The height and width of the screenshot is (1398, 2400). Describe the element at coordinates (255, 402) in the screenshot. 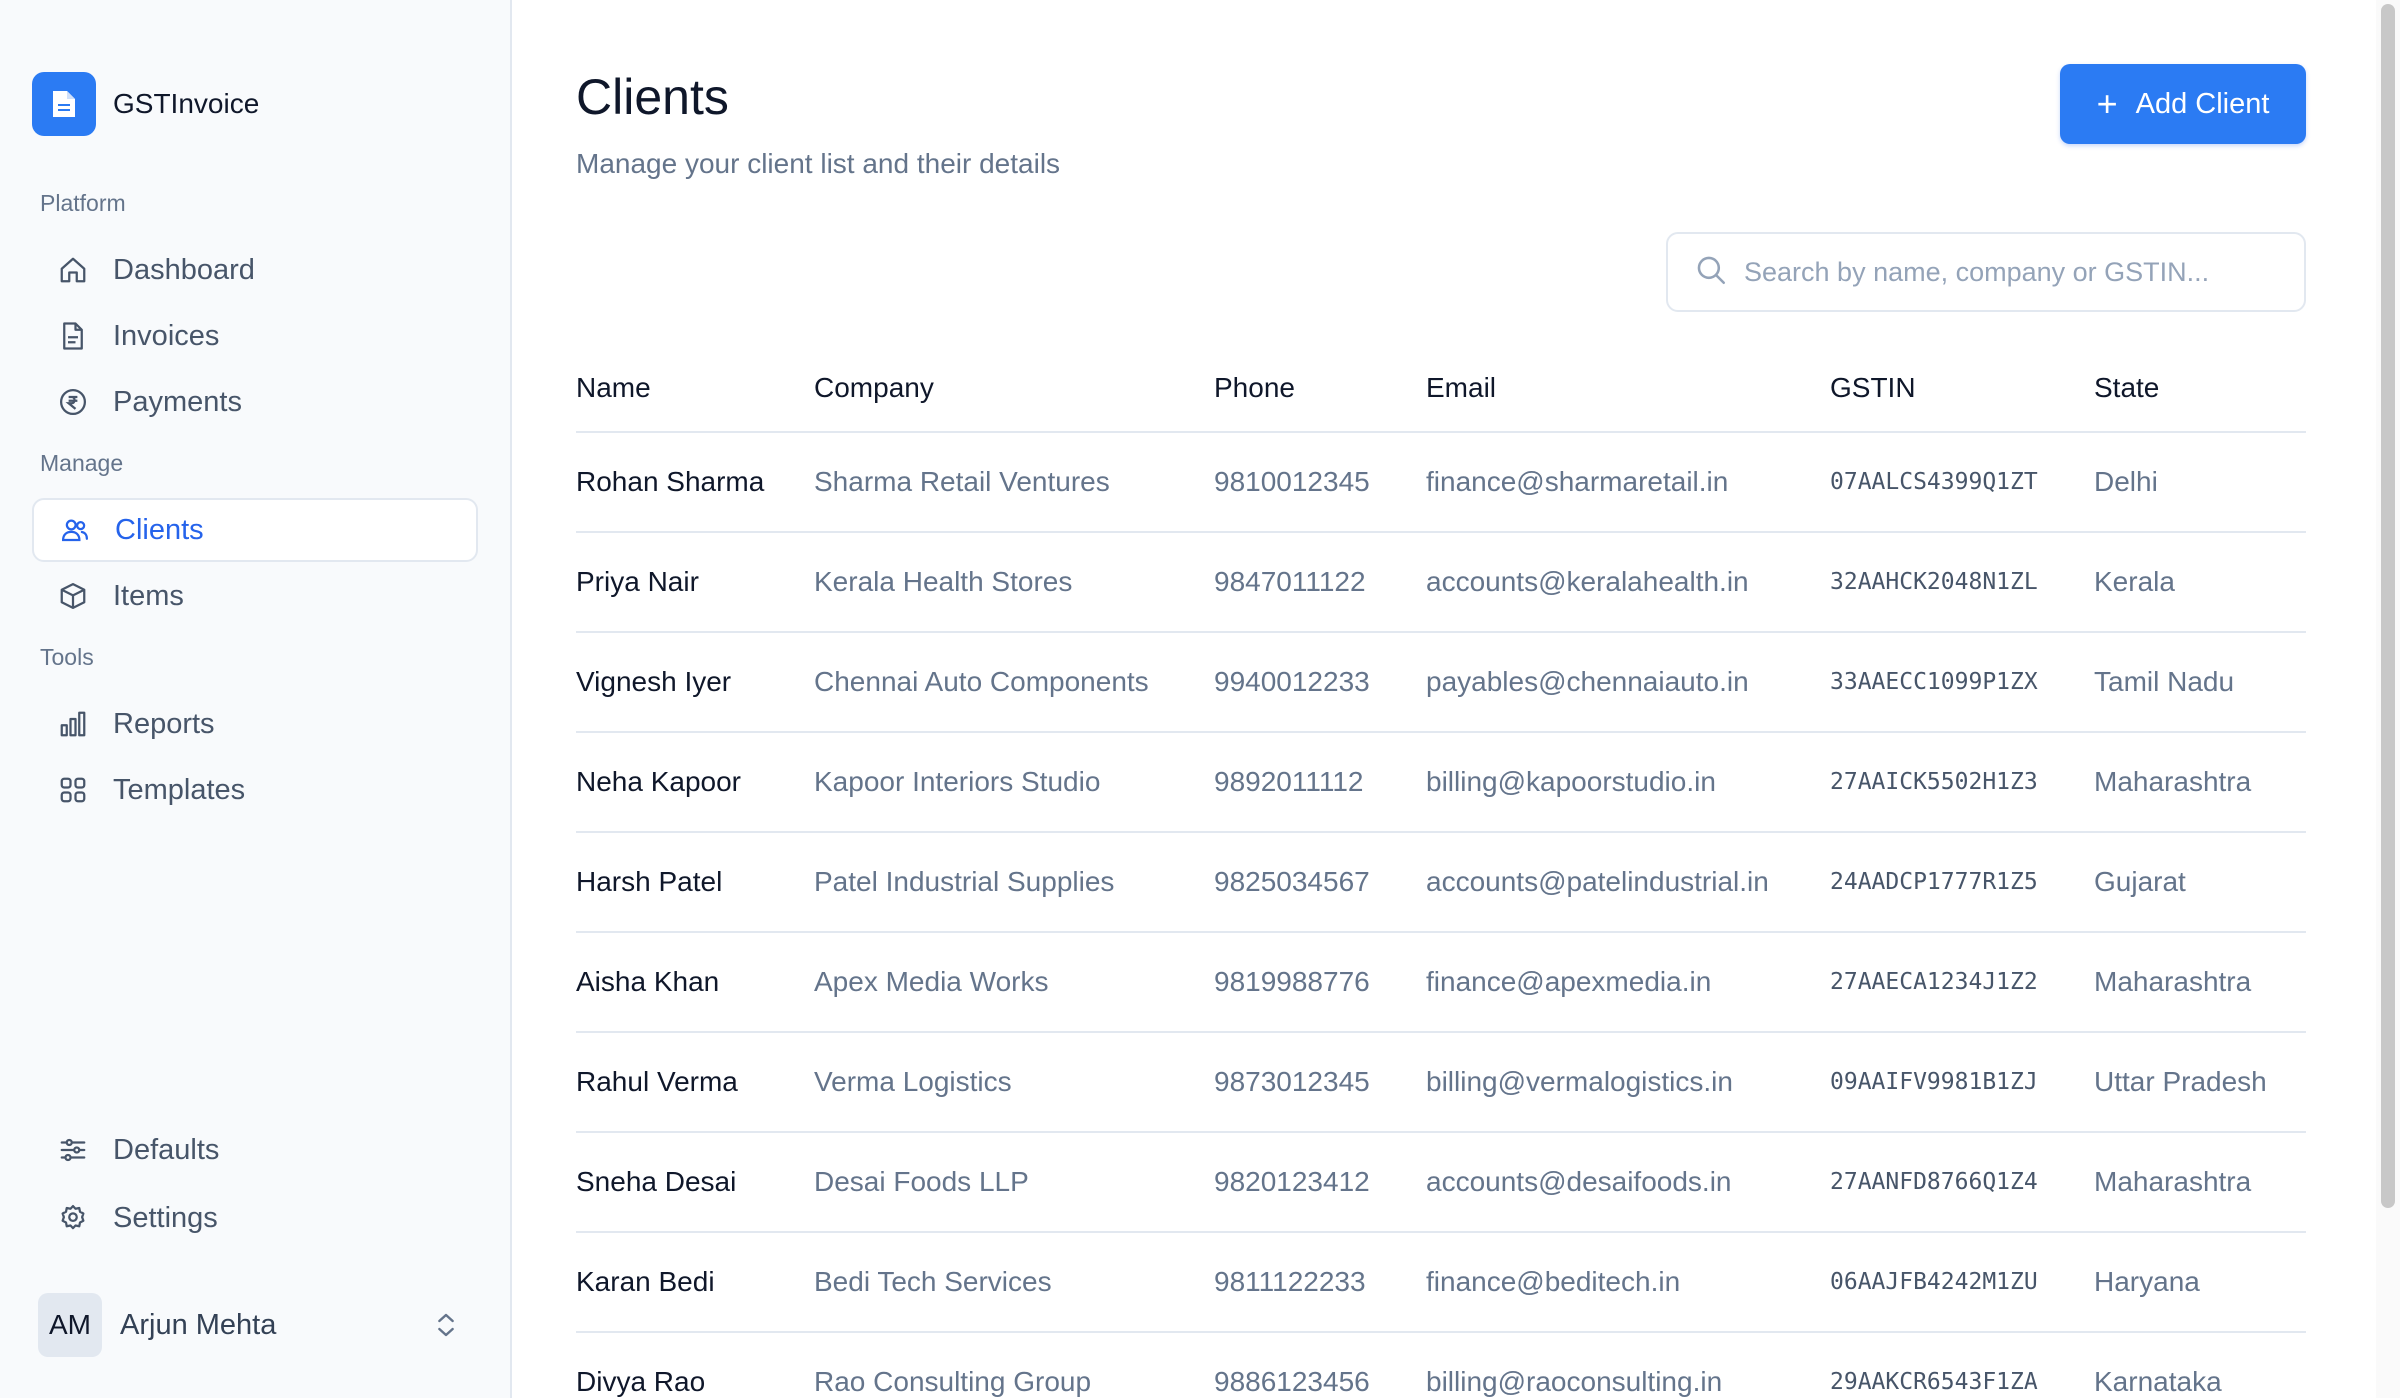

I see `sidebar-item-payments: Payments` at that location.